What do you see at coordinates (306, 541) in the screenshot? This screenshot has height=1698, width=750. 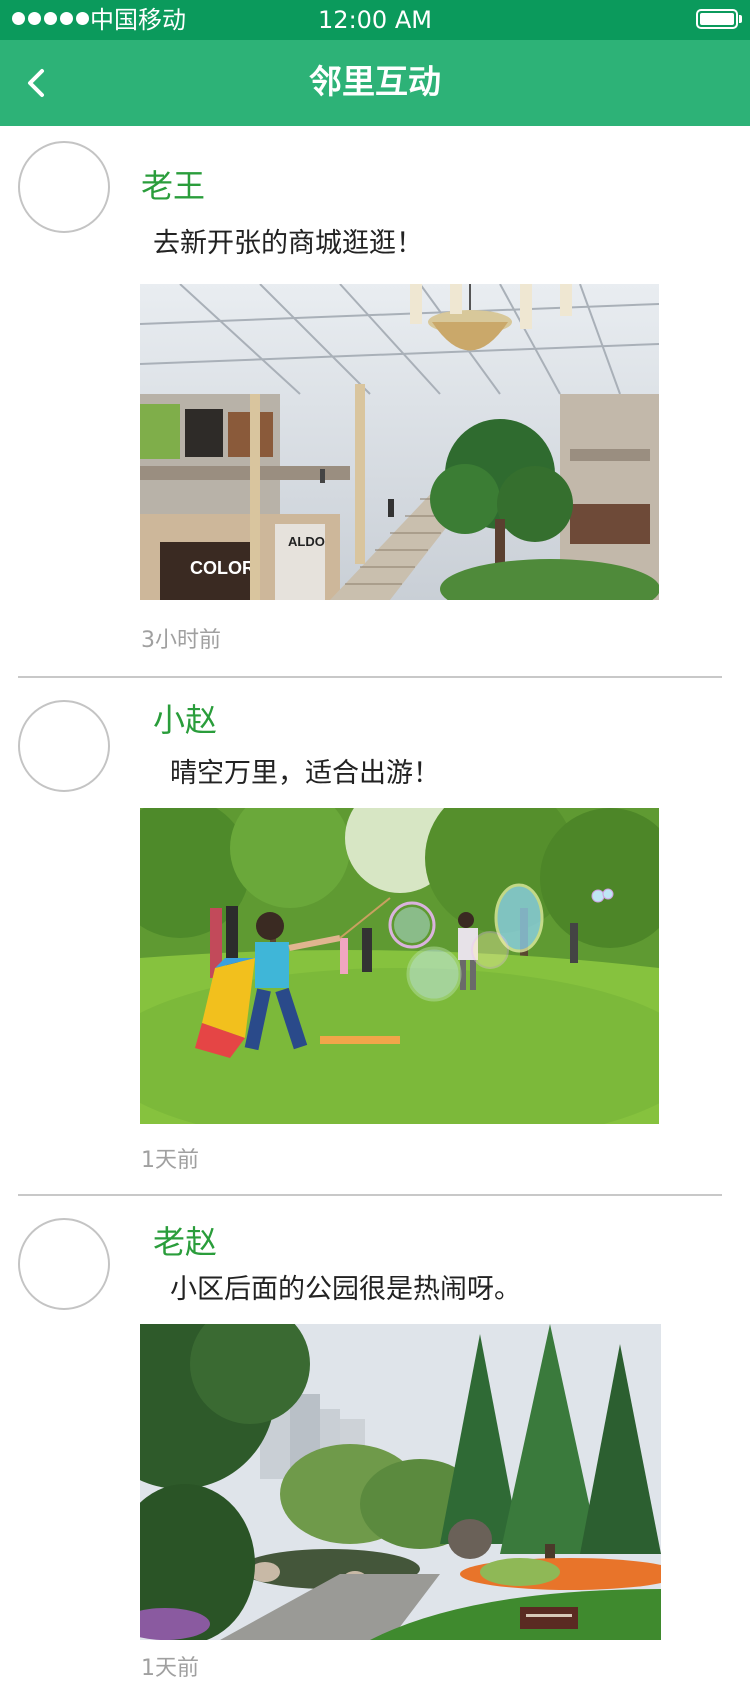 I see `store-sign-aldo: ALDO` at bounding box center [306, 541].